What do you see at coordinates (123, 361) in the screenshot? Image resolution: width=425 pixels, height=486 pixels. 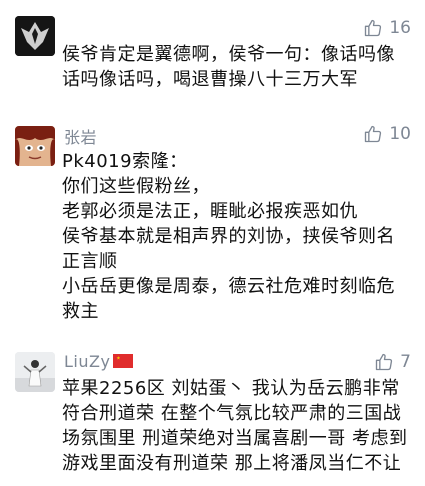 I see `china-flag-icon` at bounding box center [123, 361].